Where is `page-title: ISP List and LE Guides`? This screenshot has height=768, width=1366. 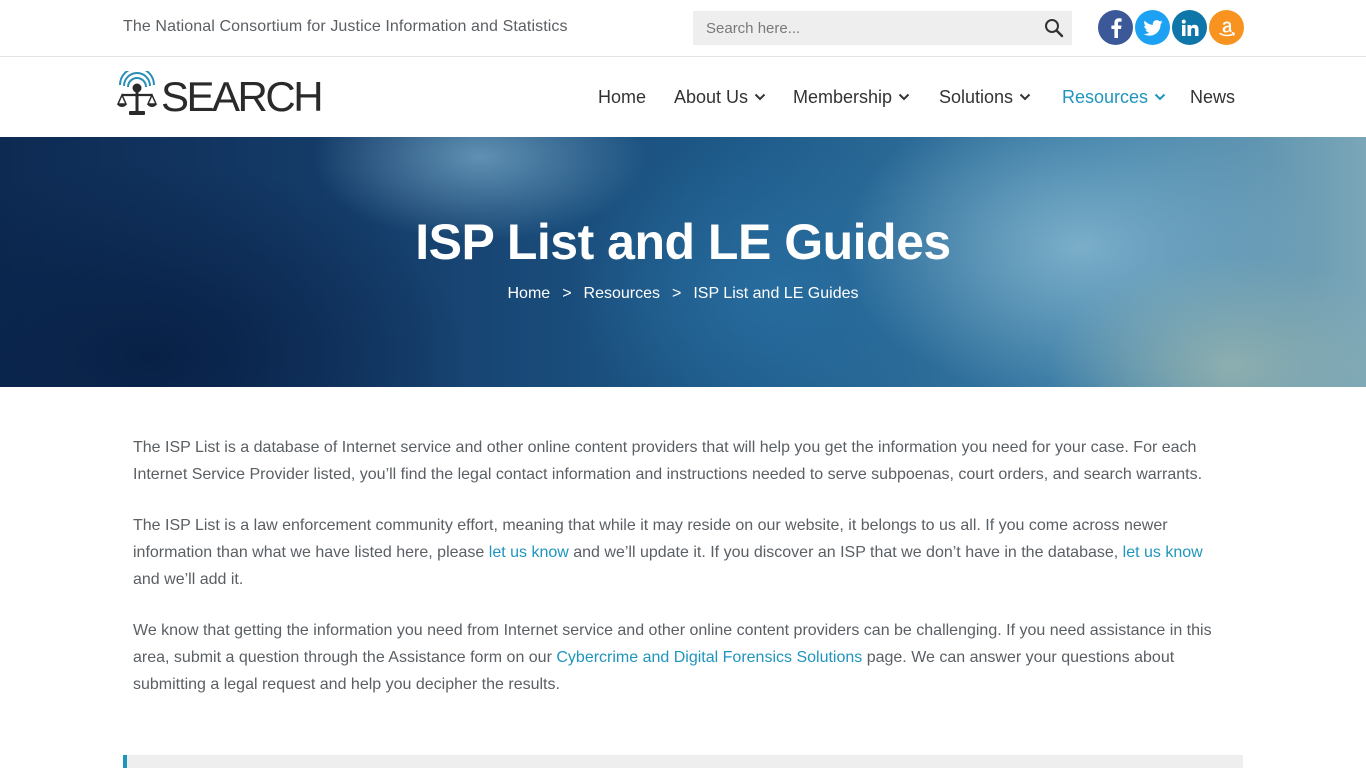
page-title: ISP List and LE Guides is located at coordinates (683, 242).